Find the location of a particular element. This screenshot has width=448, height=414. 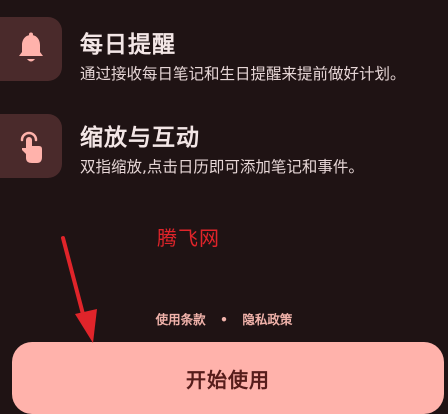

watermark-text: 腾飞网 is located at coordinates (188, 238).